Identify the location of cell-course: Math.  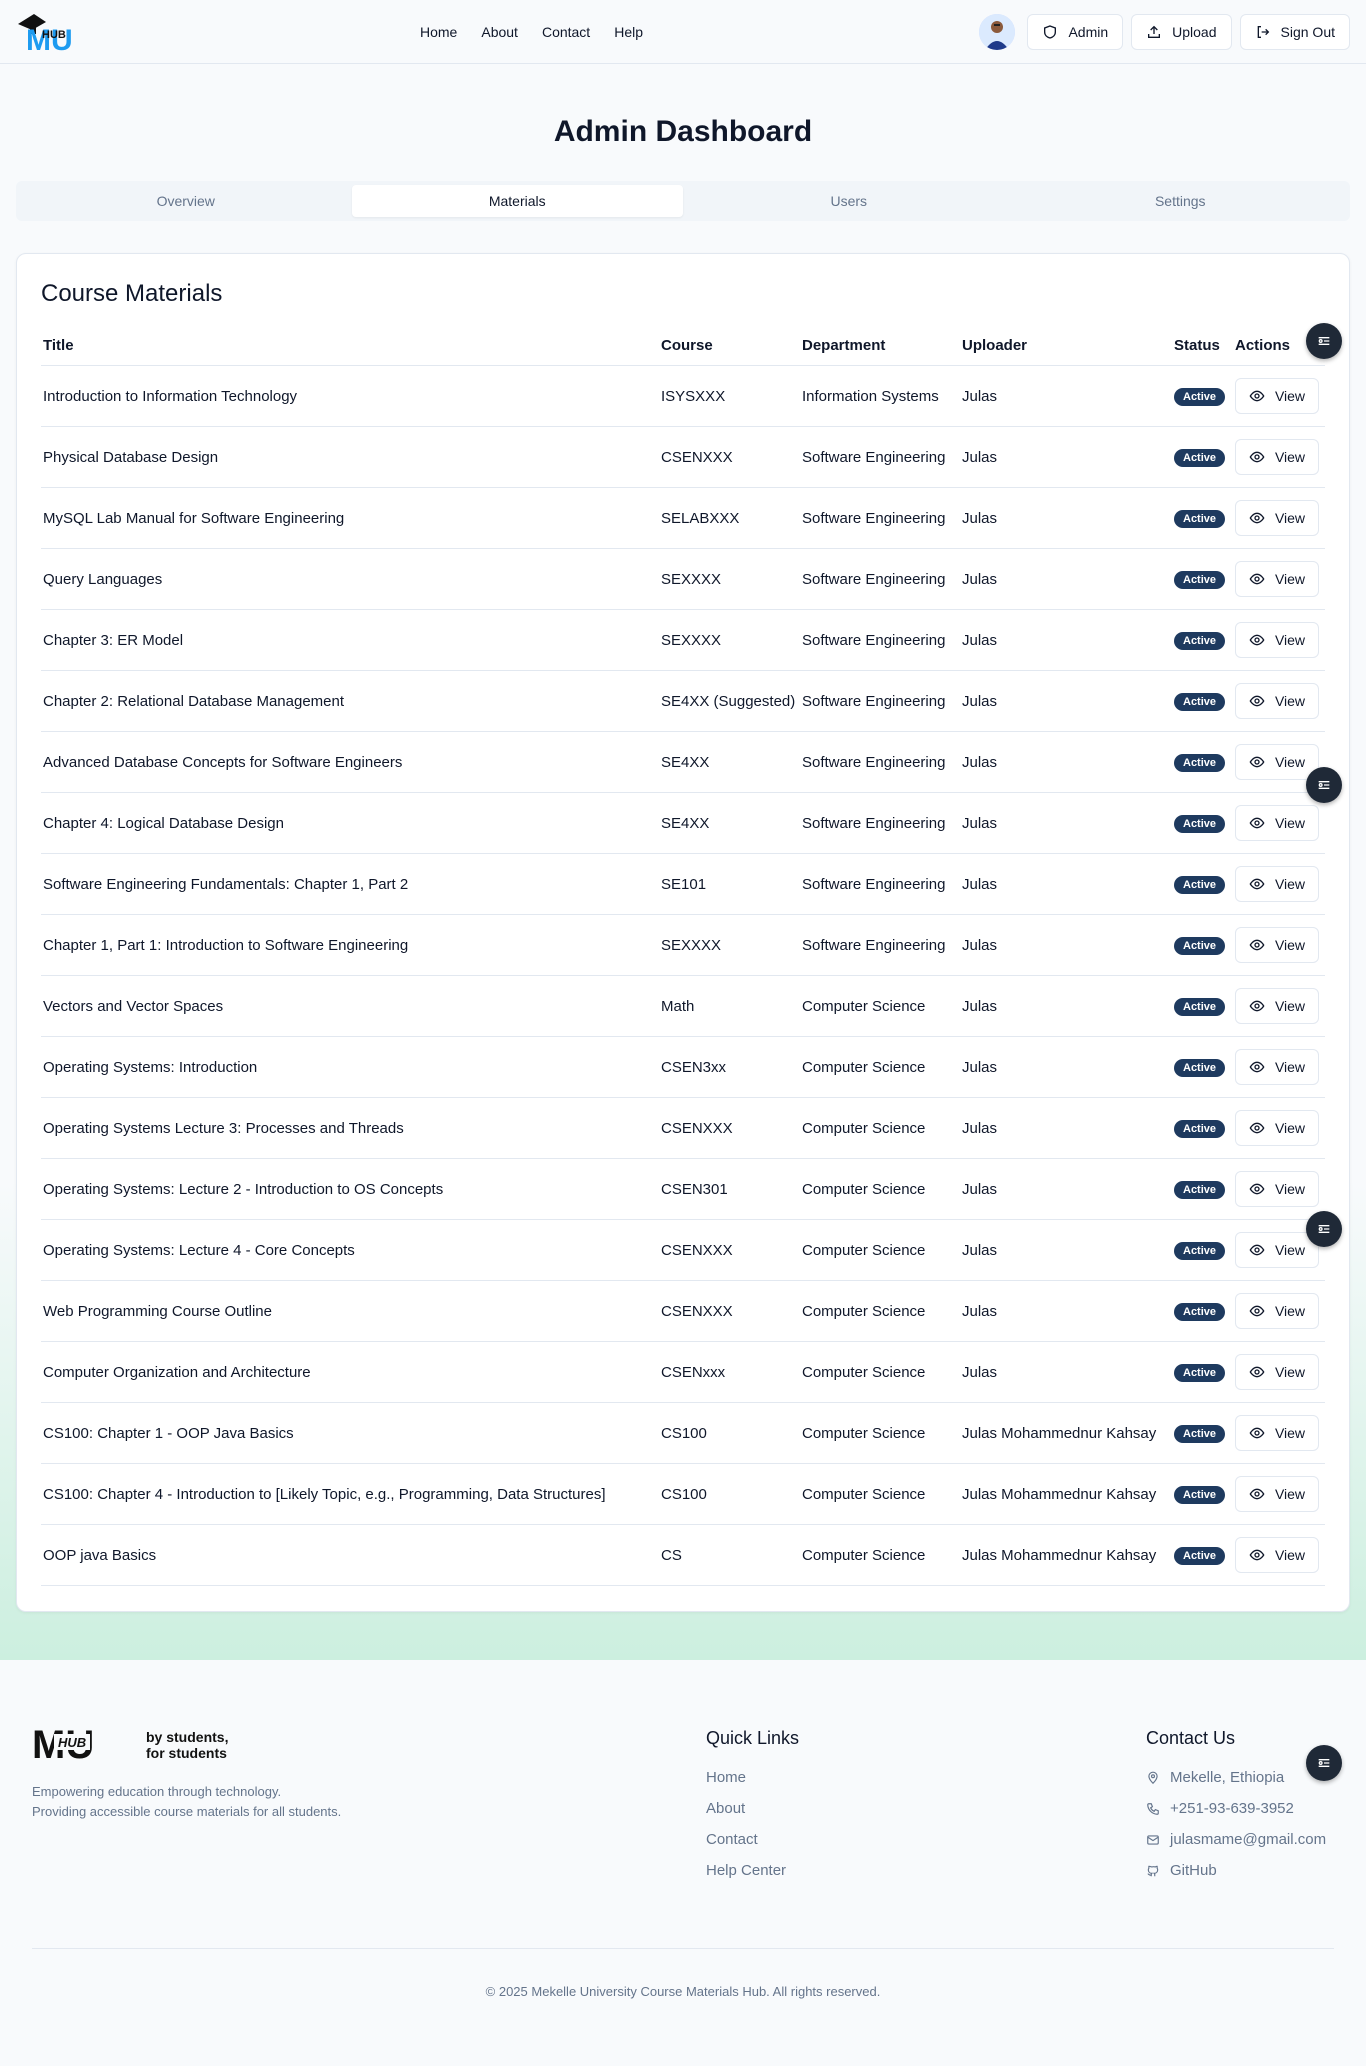
(678, 1006).